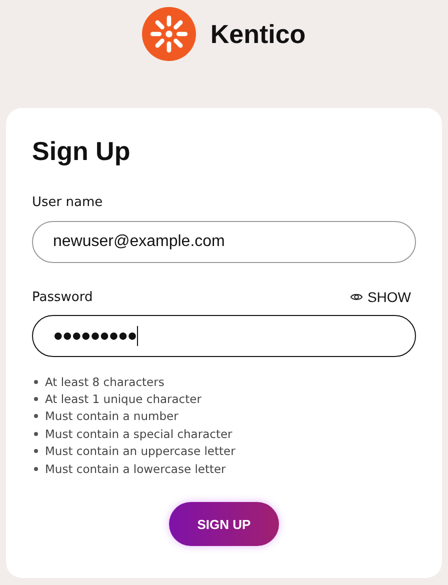 This screenshot has width=448, height=585. Describe the element at coordinates (62, 297) in the screenshot. I see `field-label: Password` at that location.